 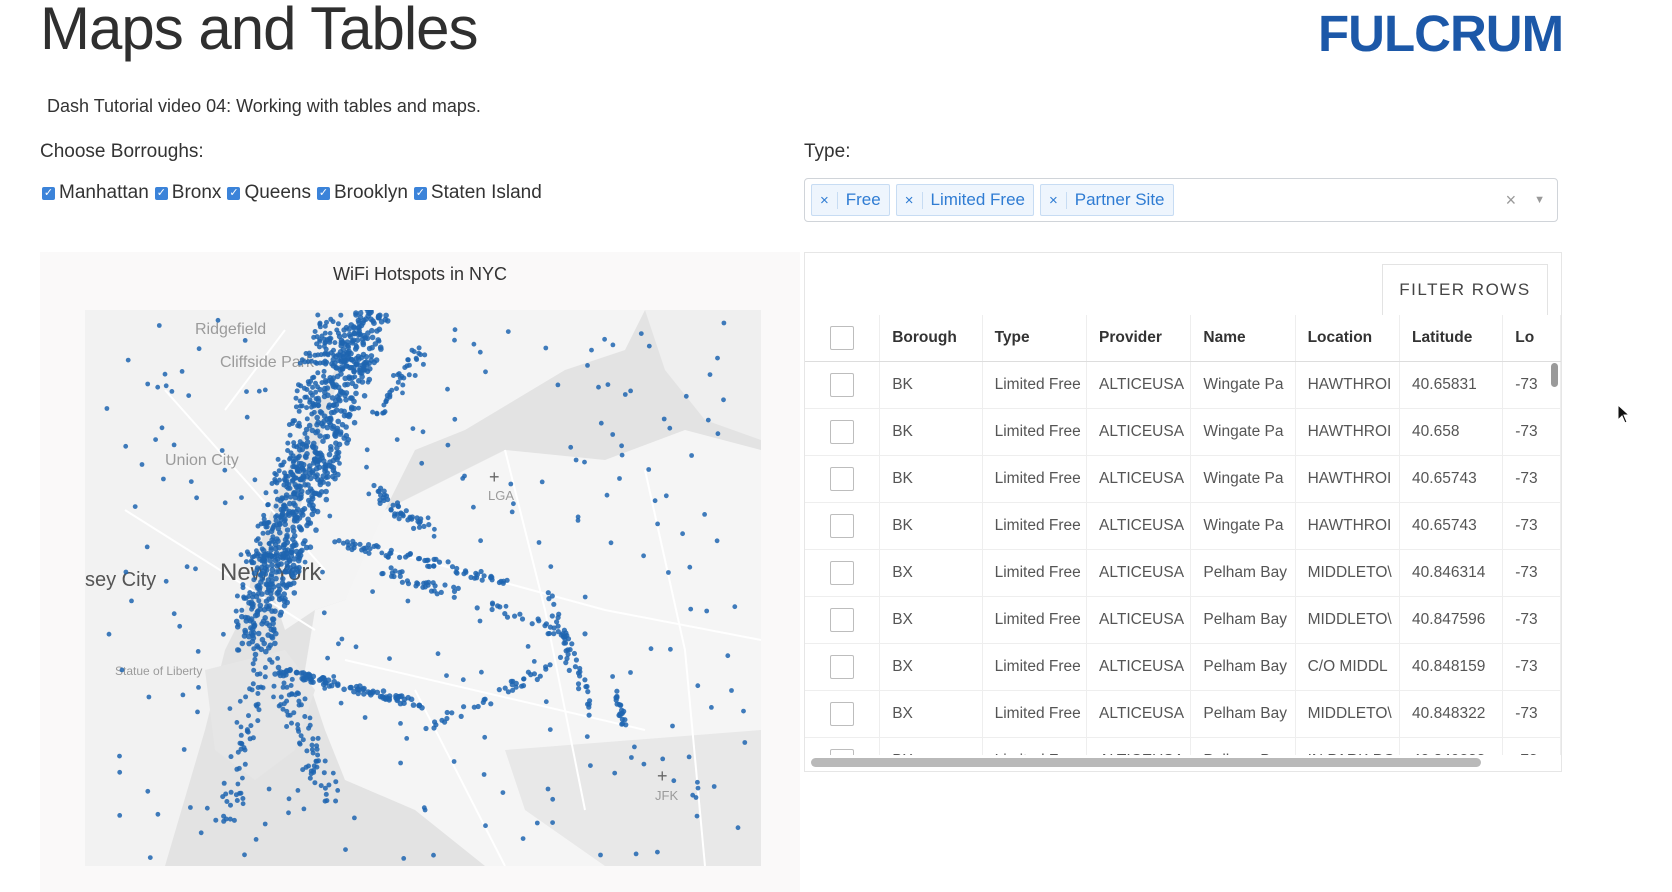 What do you see at coordinates (1243, 338) in the screenshot?
I see `column-header: Name` at bounding box center [1243, 338].